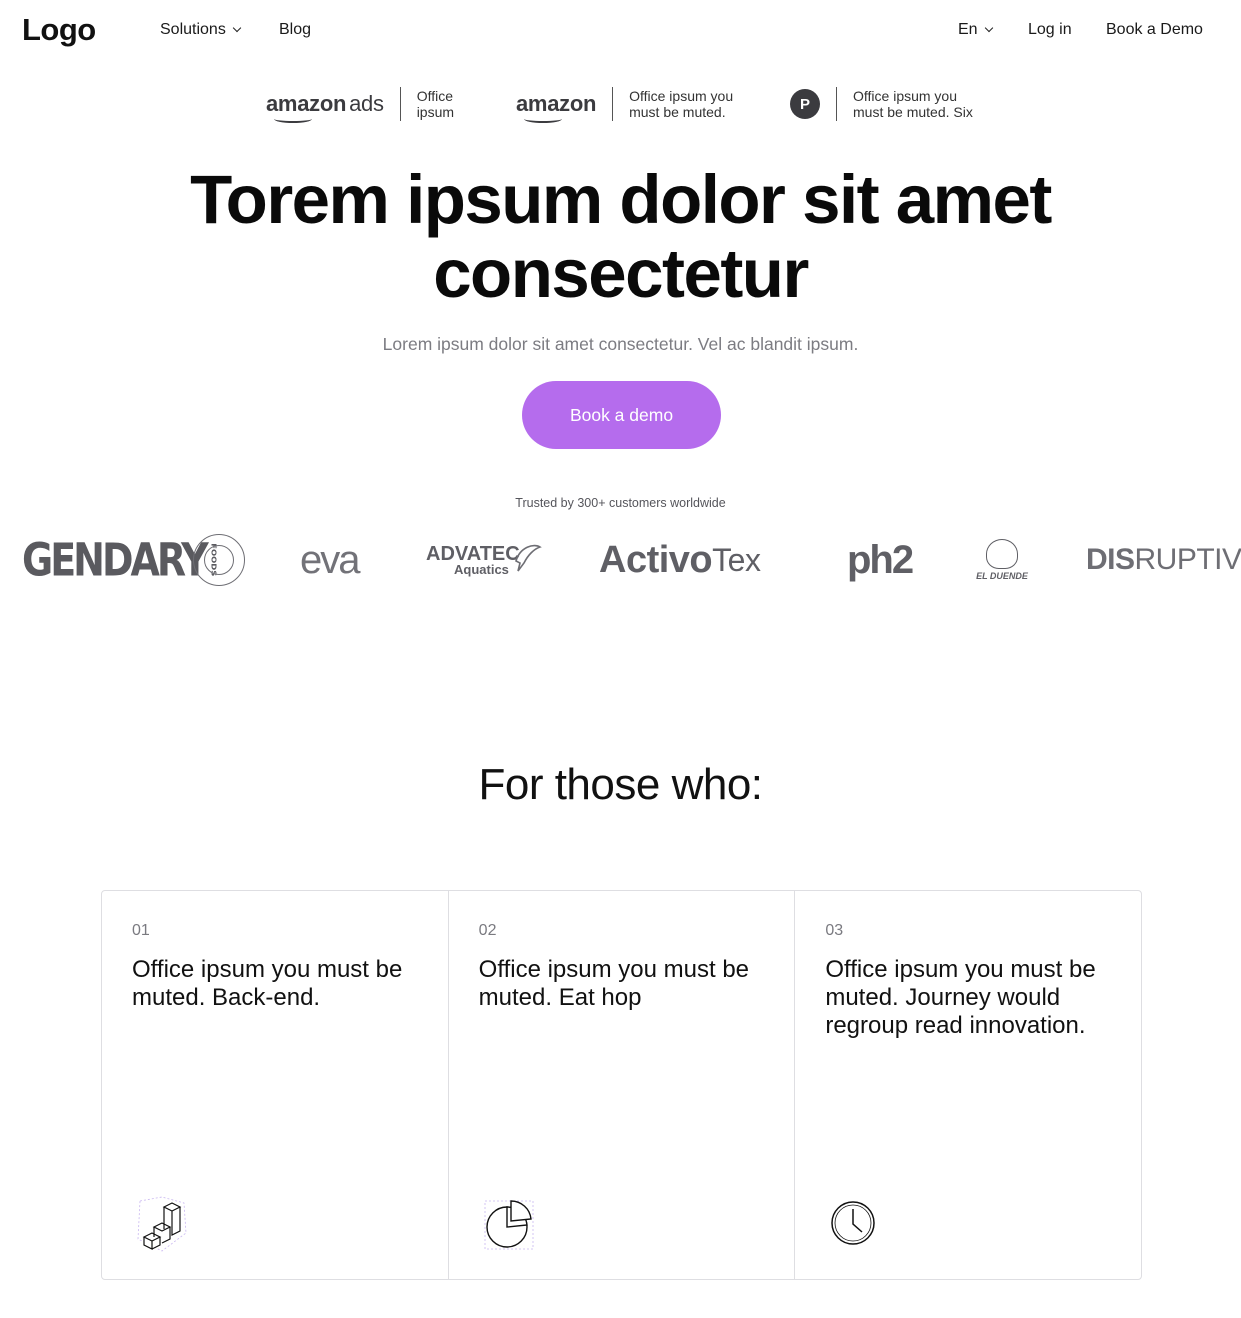 The image size is (1241, 1318). What do you see at coordinates (435, 104) in the screenshot?
I see `partner-text: Office ipsum` at bounding box center [435, 104].